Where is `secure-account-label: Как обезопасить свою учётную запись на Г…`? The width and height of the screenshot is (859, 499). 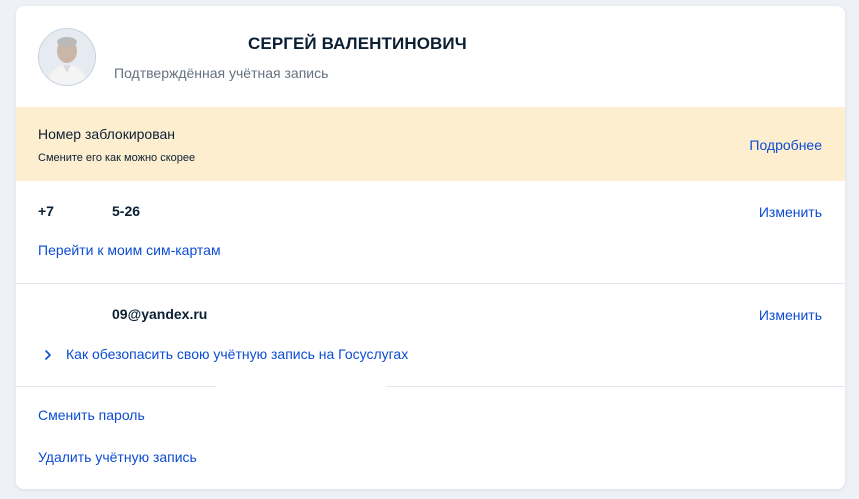
secure-account-label: Как обезопасить свою учётную запись на Г… is located at coordinates (237, 354).